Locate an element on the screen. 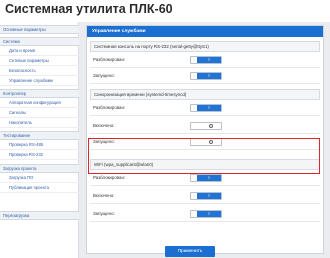 This screenshot has width=330, height=258. serial-running-toggle: I is located at coordinates (206, 76).